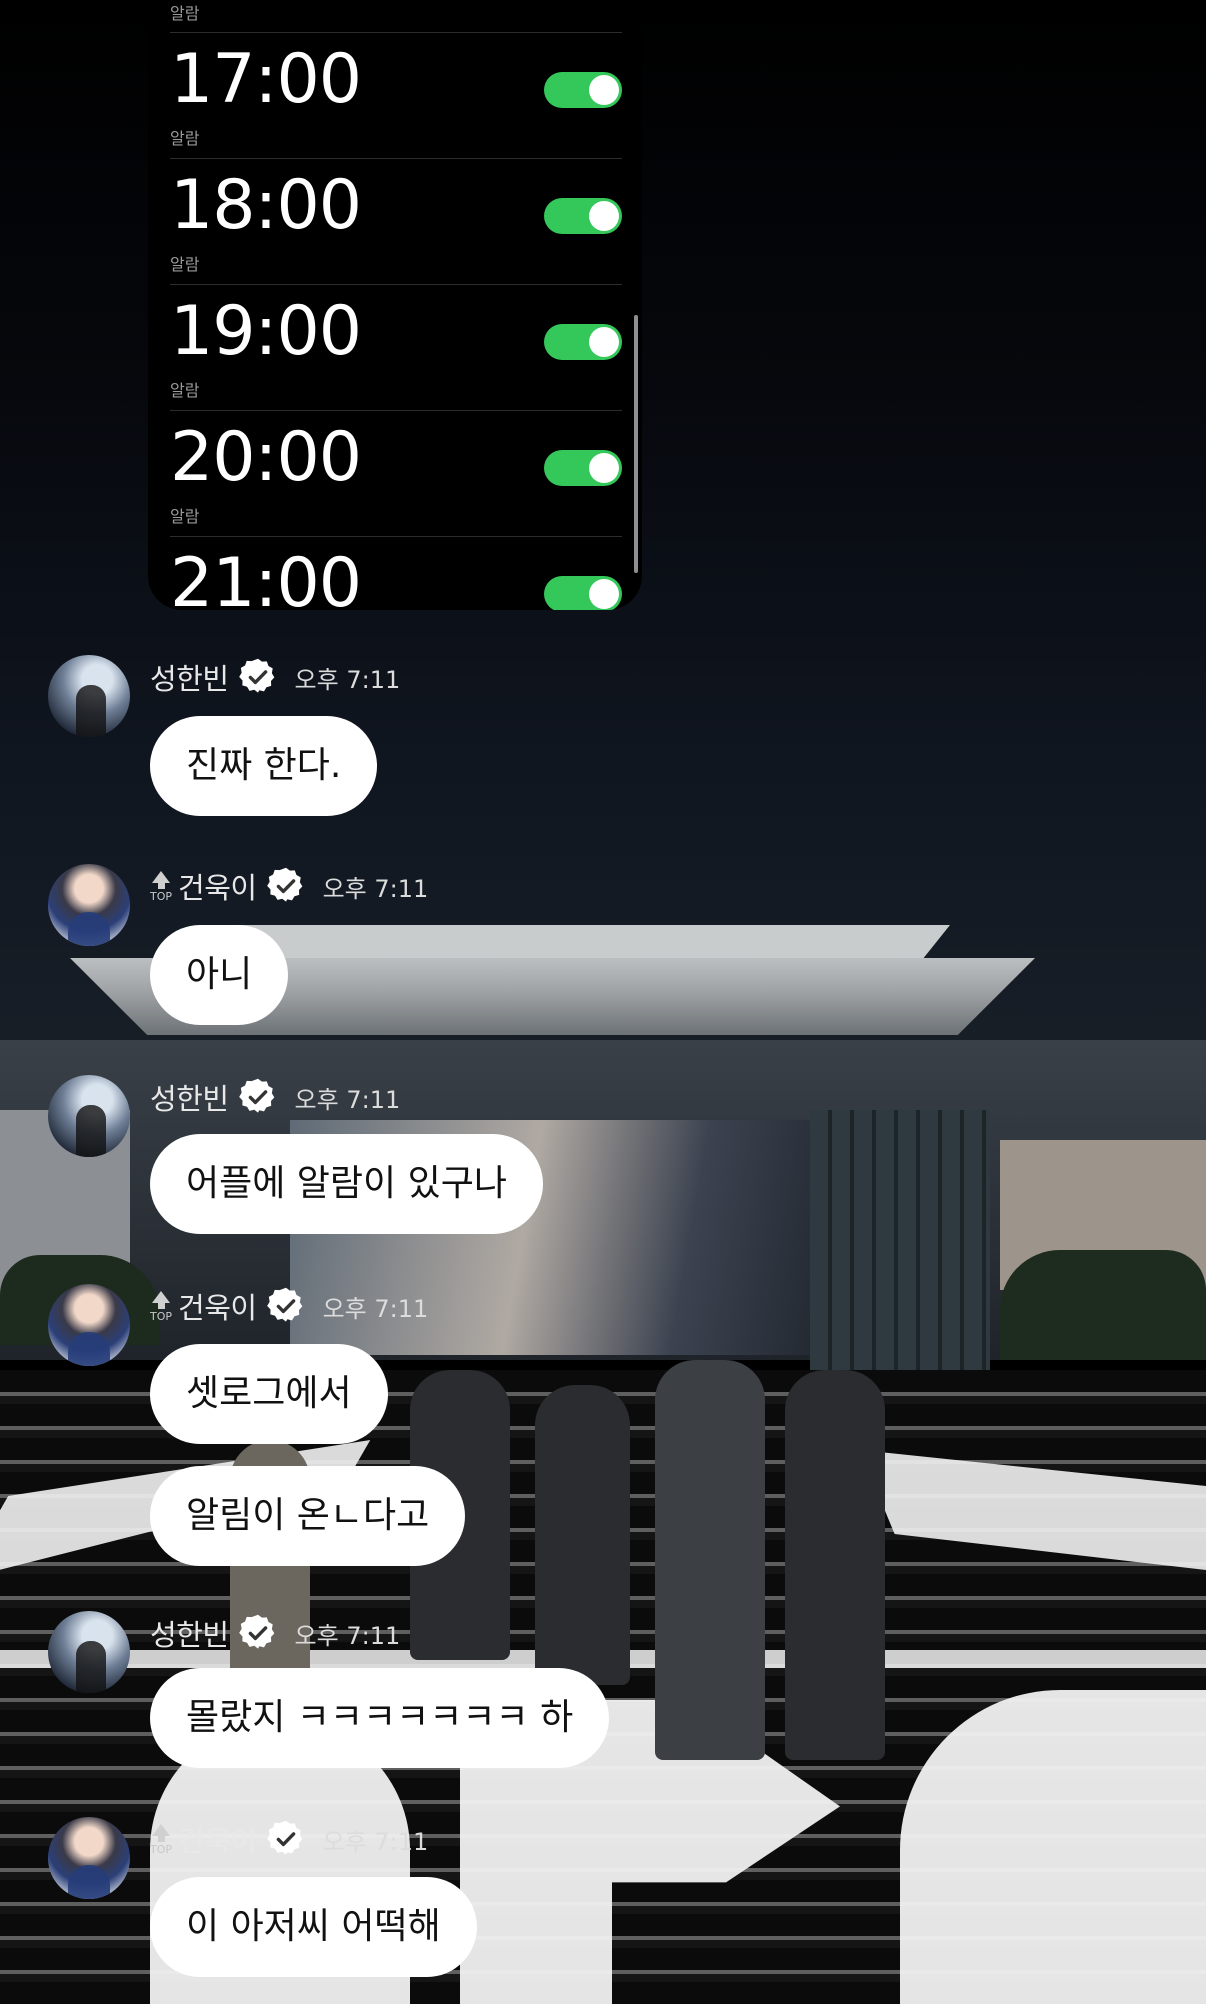 The height and width of the screenshot is (2004, 1206). I want to click on message-bubble: 셋로그에서, so click(269, 1394).